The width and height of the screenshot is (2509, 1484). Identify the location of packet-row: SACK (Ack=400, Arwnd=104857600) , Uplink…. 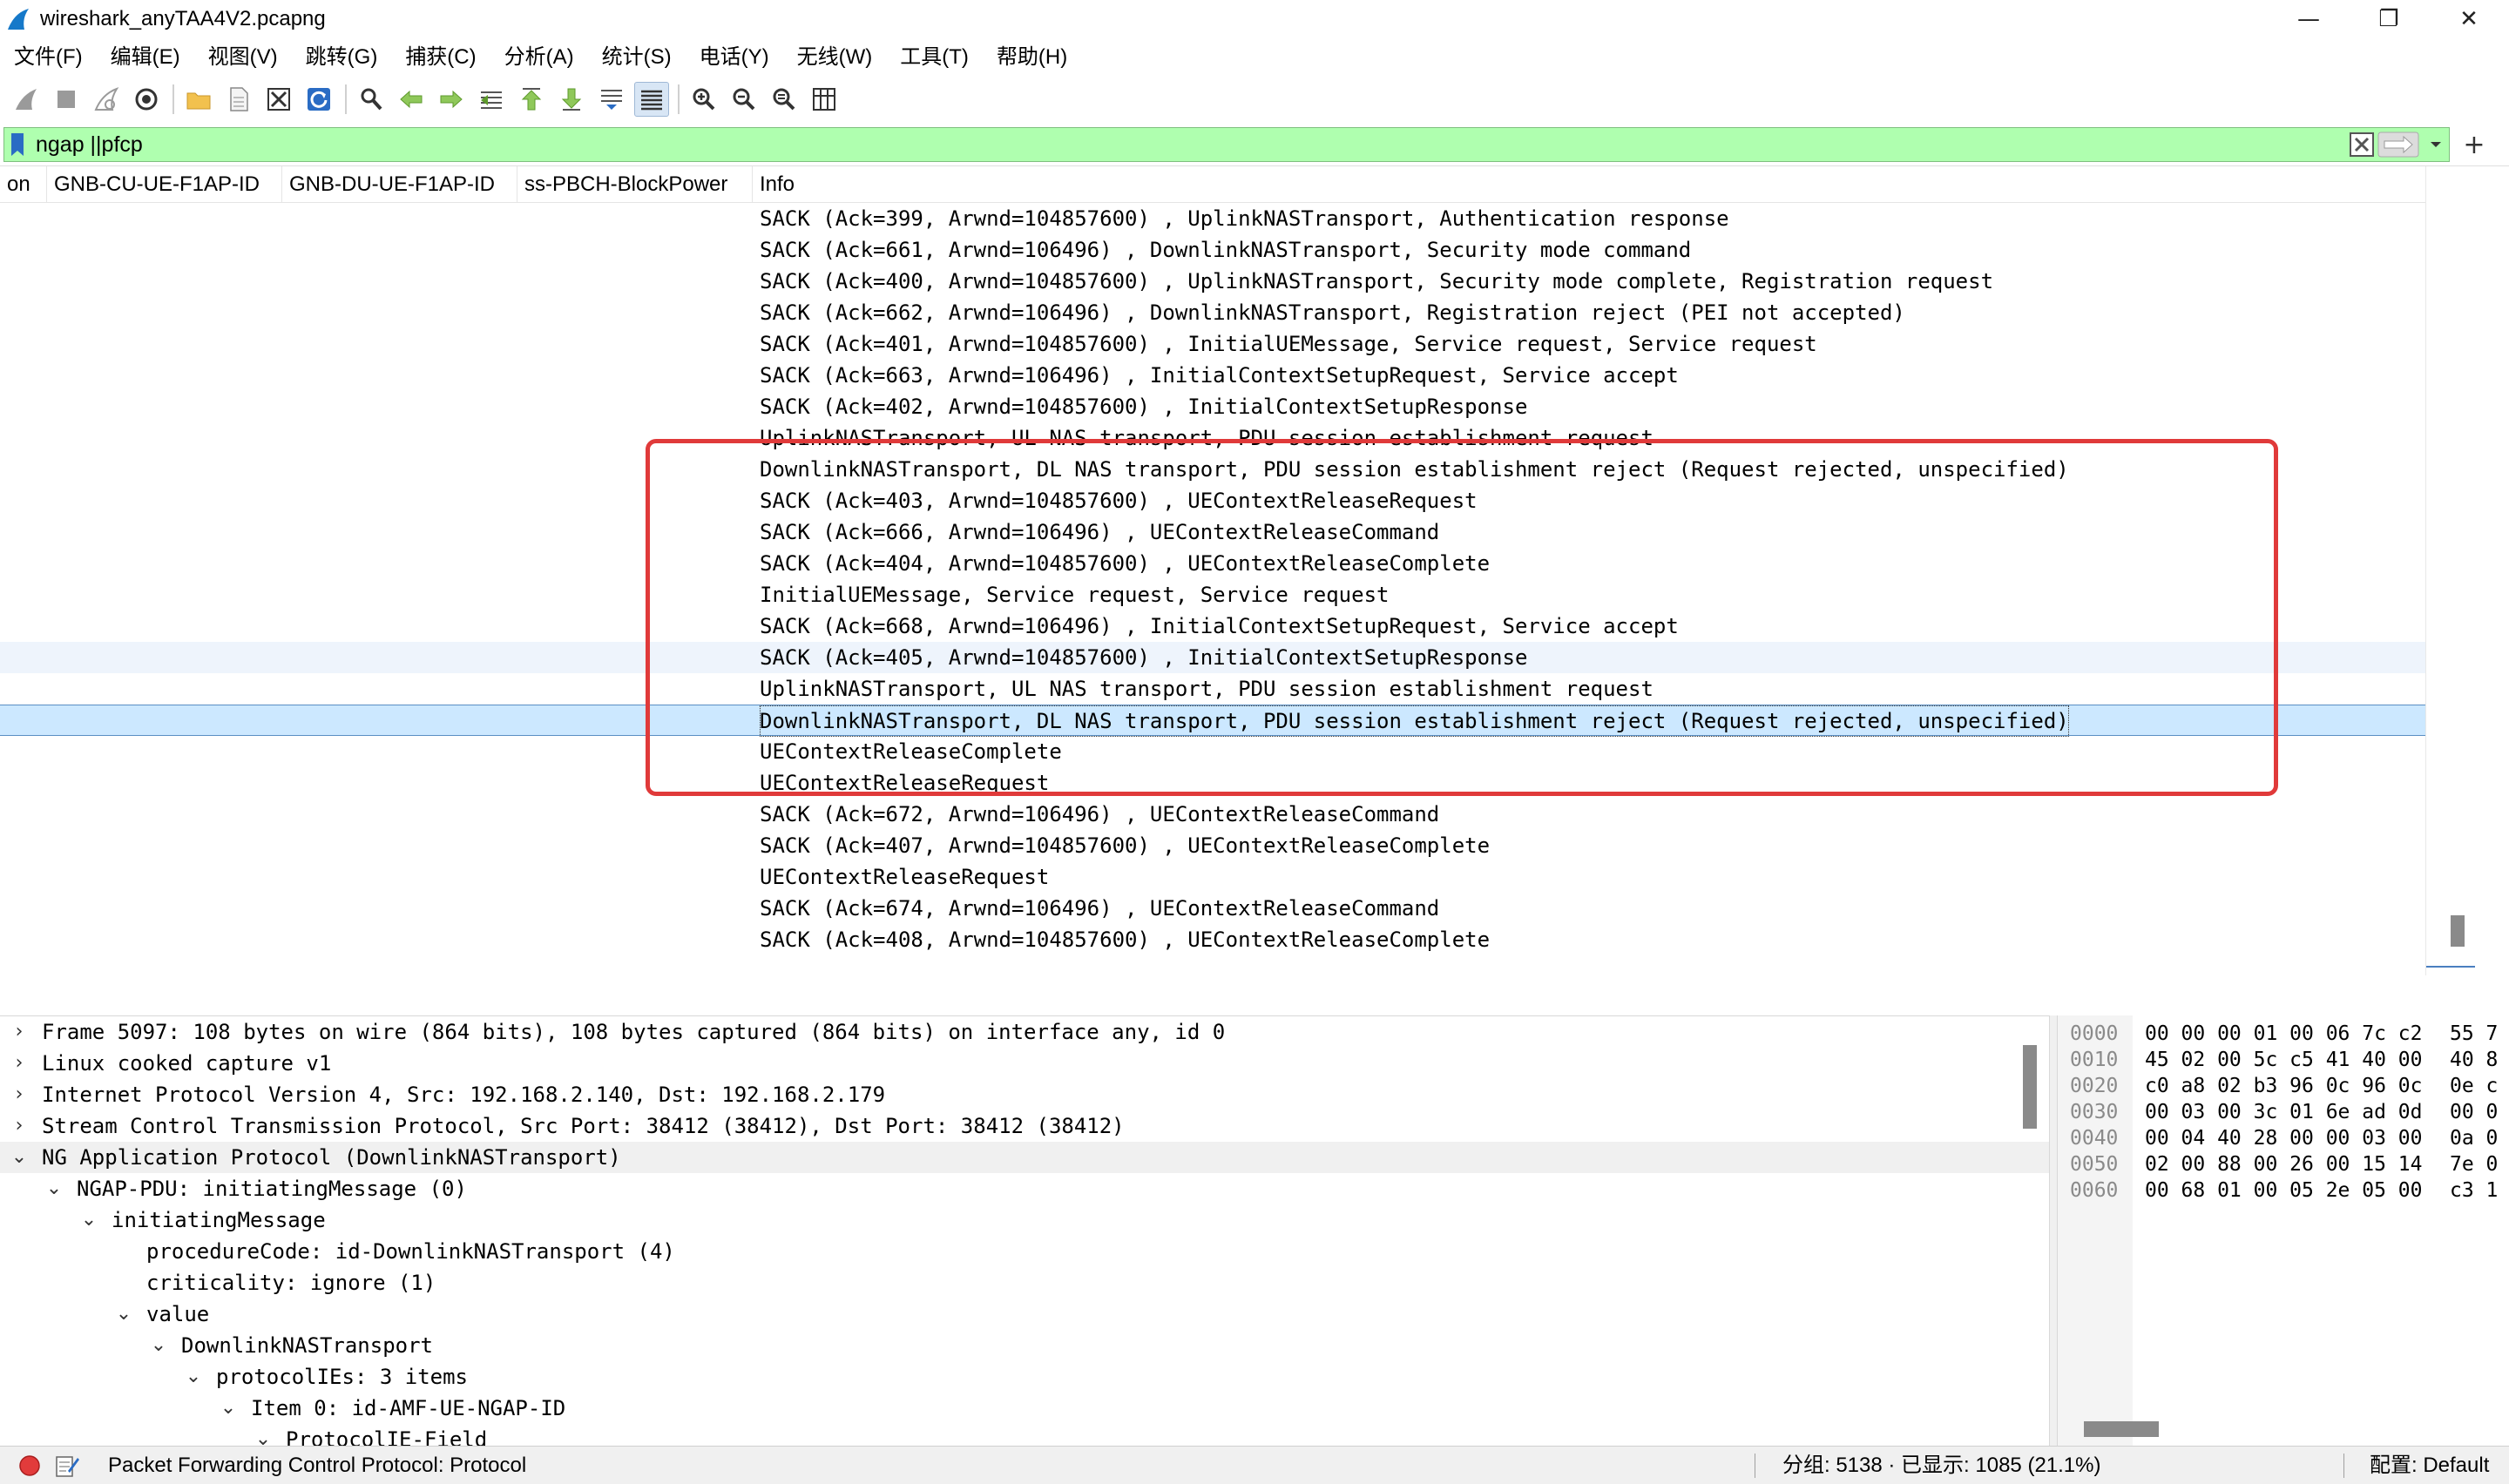
(1212, 281).